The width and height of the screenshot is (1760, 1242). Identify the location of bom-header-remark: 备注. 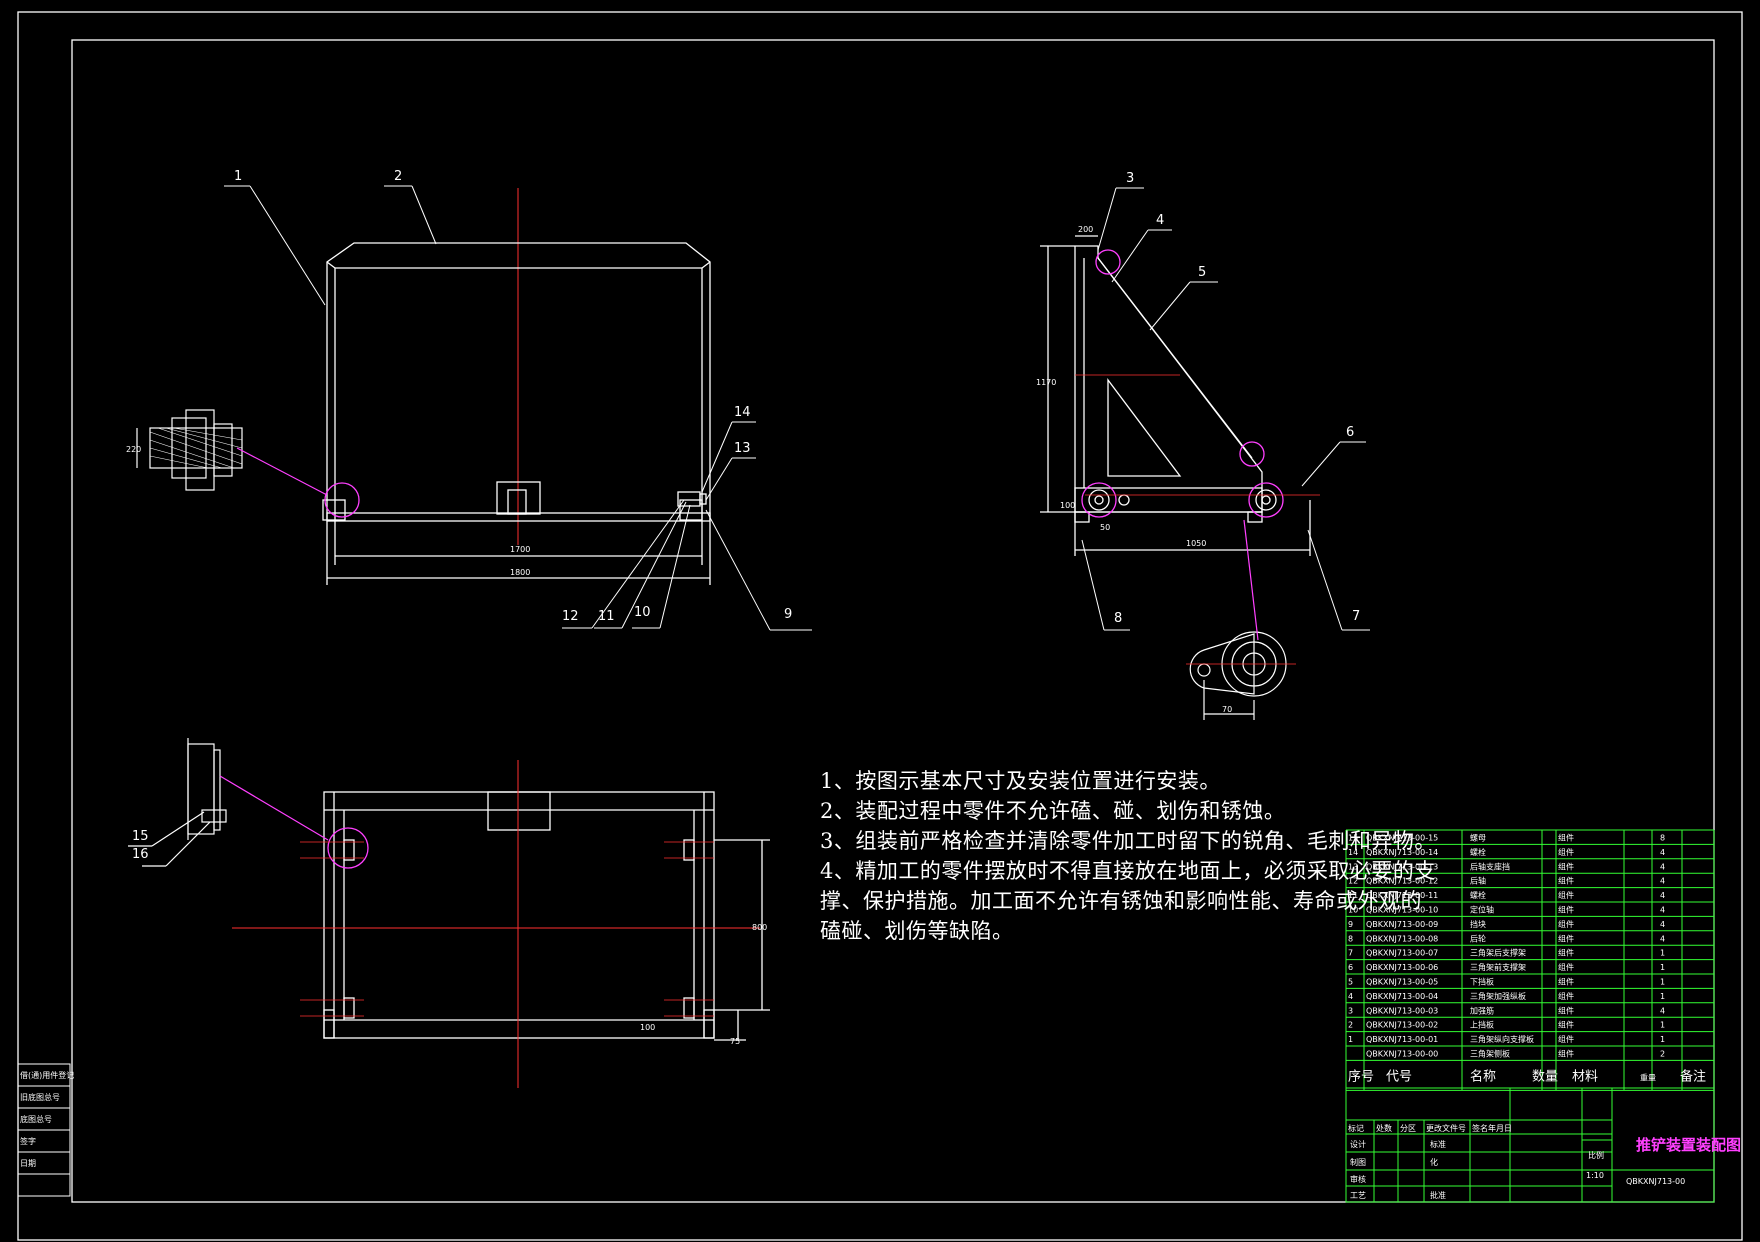
(1693, 1076).